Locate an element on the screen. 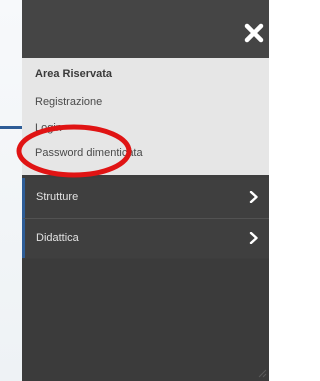 The width and height of the screenshot is (320, 381). nav-item-didattica: Didattica is located at coordinates (145, 238).